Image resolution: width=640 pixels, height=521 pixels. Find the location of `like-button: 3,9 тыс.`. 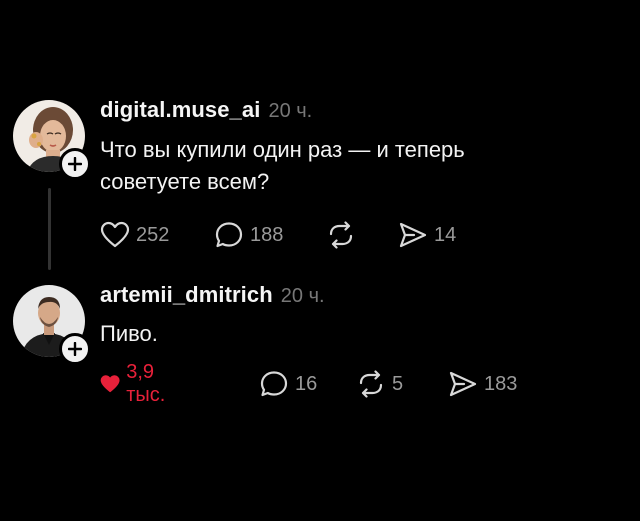

like-button: 3,9 тыс. is located at coordinates (137, 383).